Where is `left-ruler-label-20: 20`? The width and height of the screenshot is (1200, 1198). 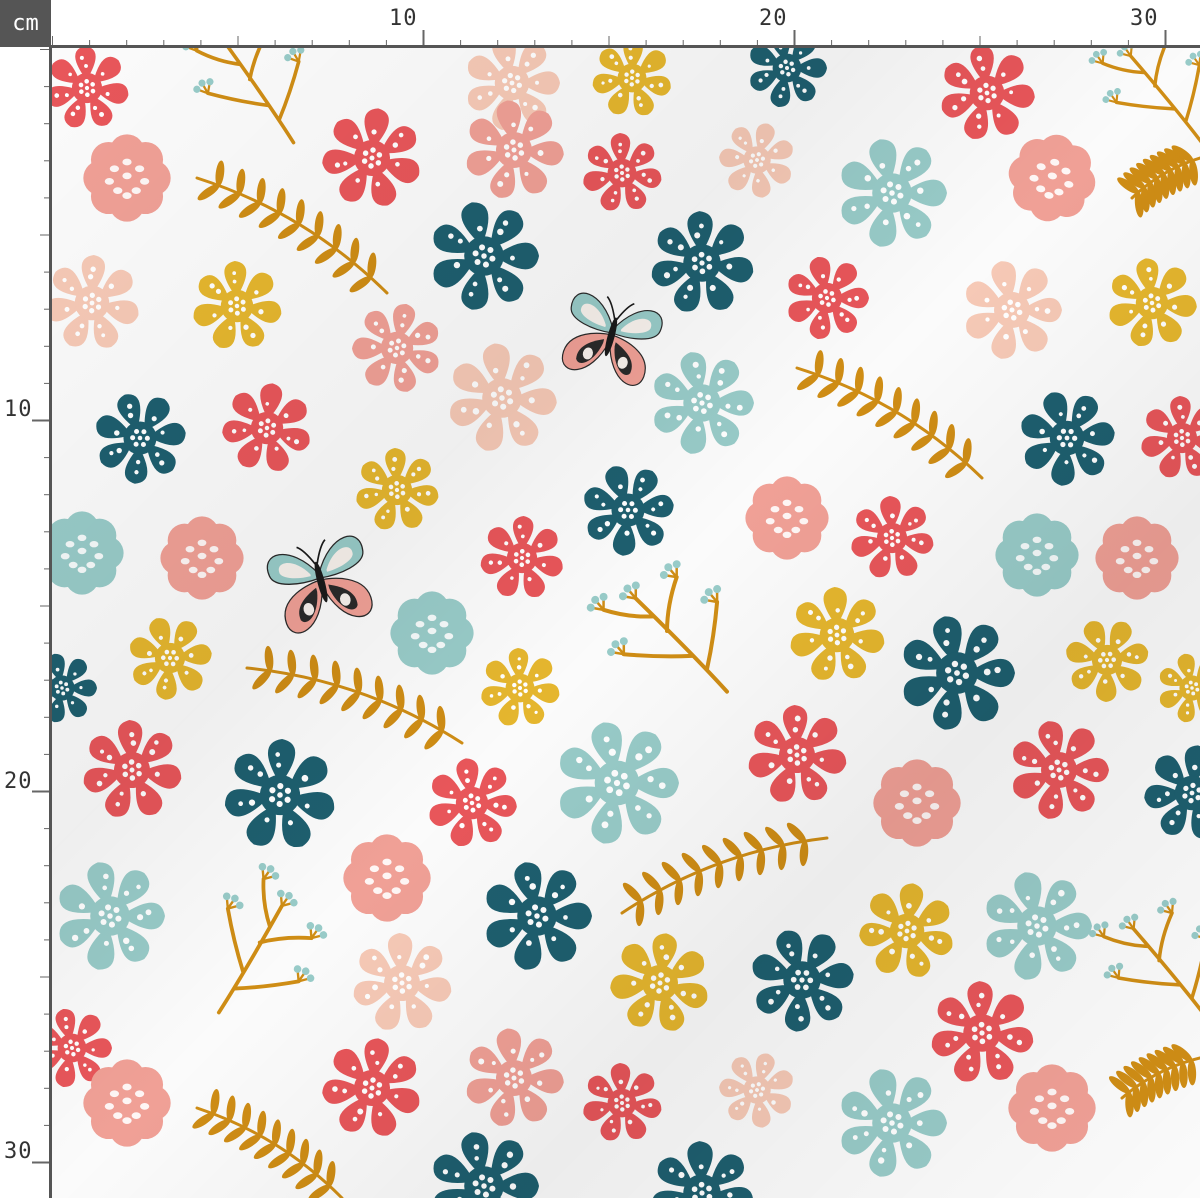
left-ruler-label-20: 20 is located at coordinates (18, 781).